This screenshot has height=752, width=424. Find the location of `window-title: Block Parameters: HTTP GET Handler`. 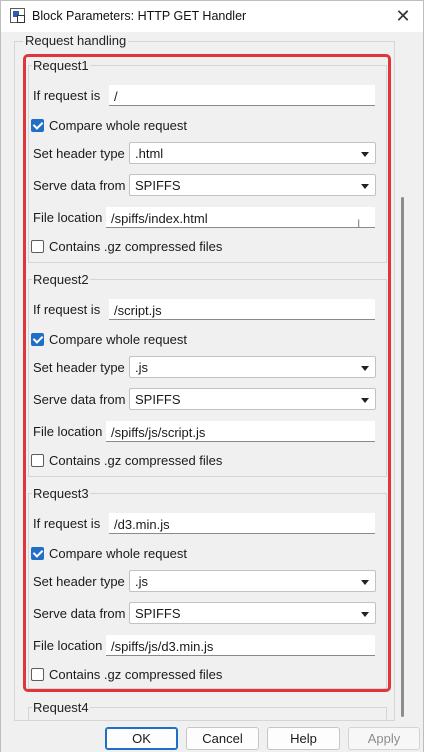

window-title: Block Parameters: HTTP GET Handler is located at coordinates (139, 16).